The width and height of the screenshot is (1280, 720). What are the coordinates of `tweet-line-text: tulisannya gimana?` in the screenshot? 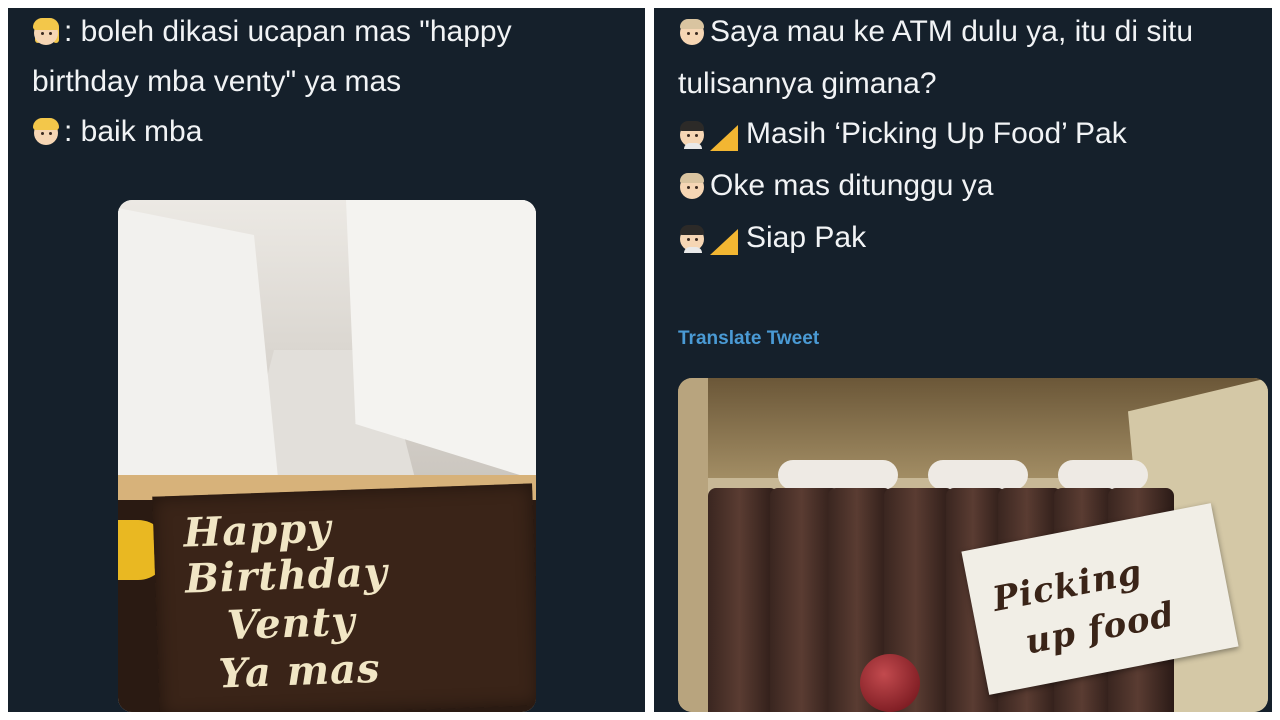 It's located at (807, 83).